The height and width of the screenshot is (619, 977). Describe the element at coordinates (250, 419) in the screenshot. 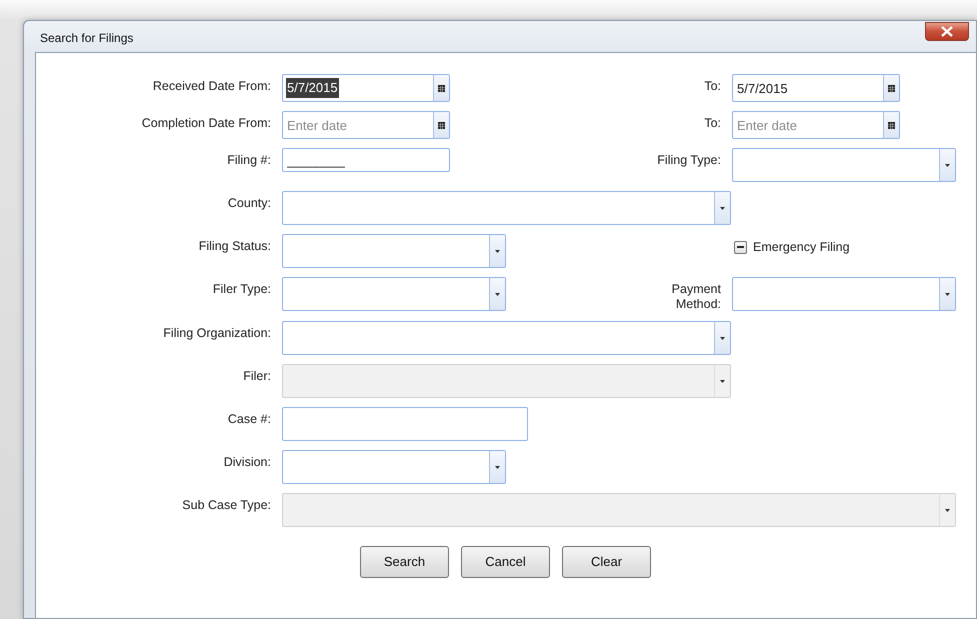

I see `field-label: Case #:` at that location.